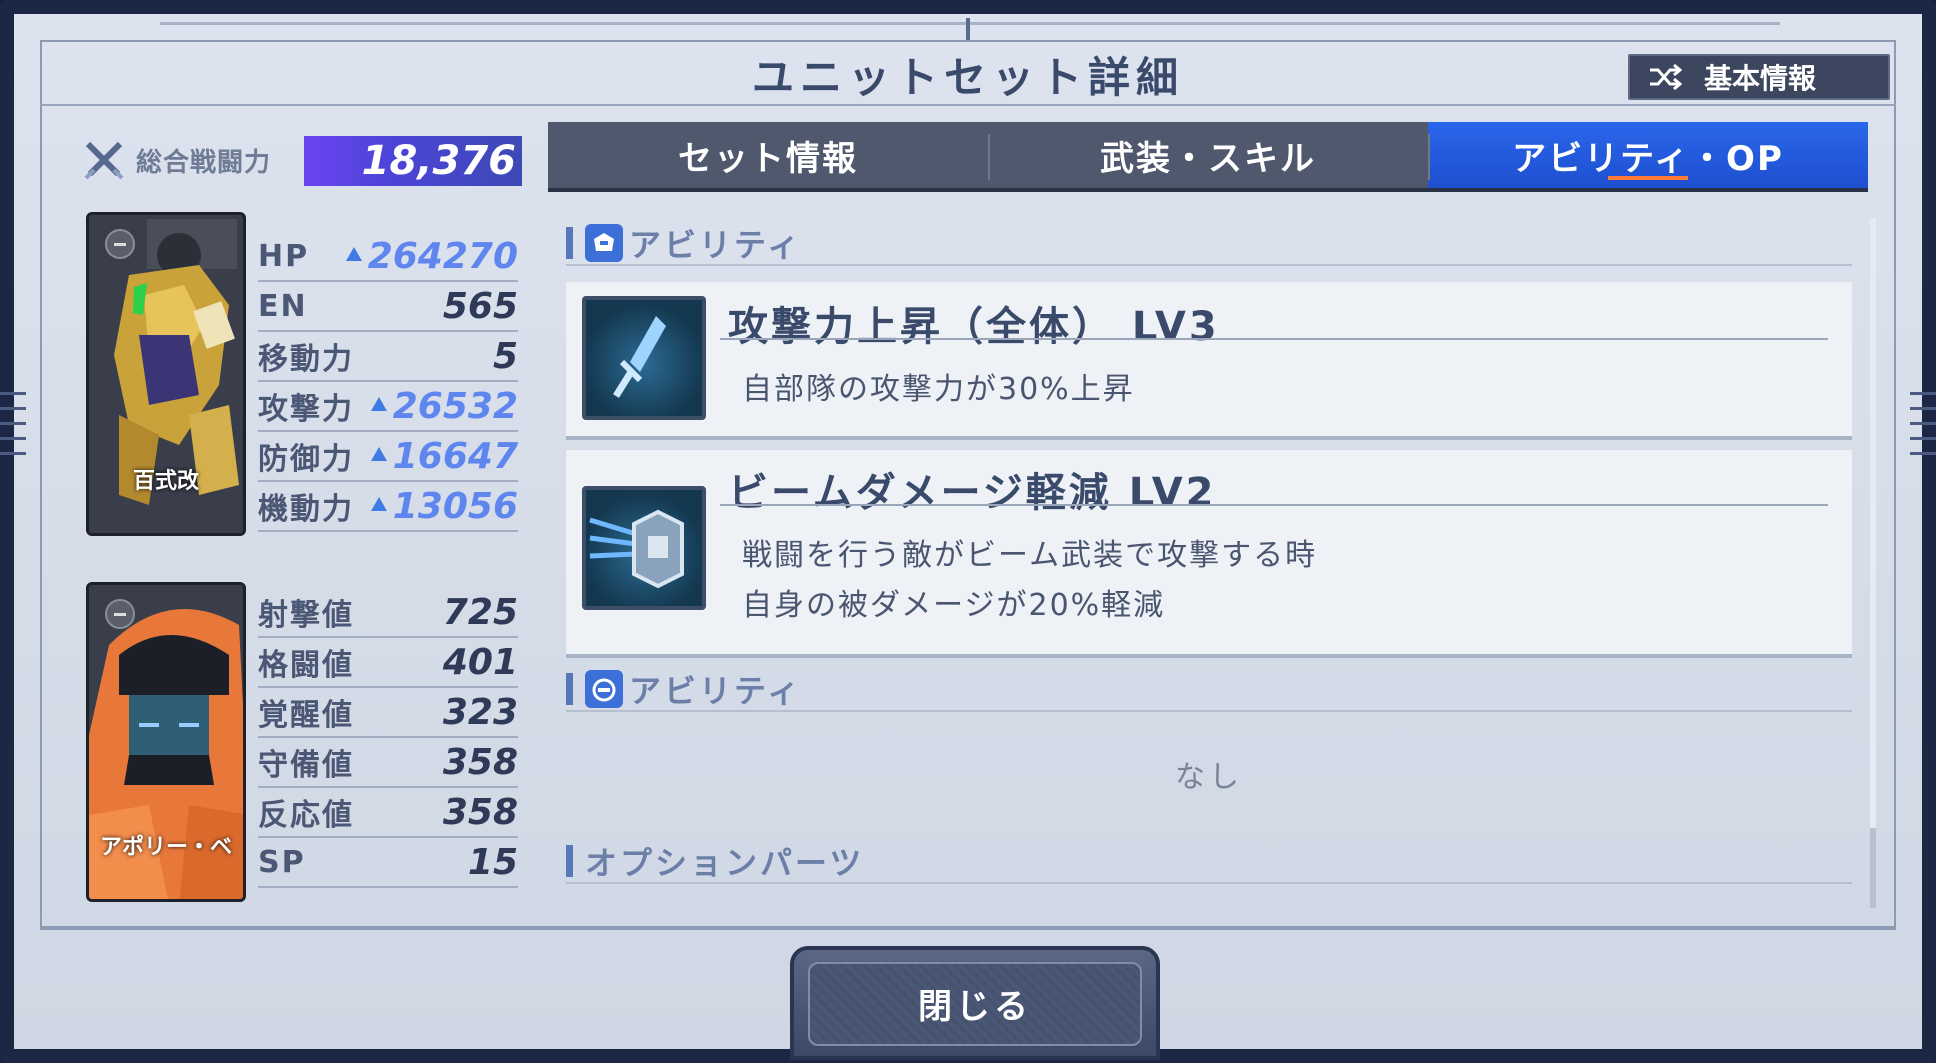  I want to click on combat-power-label: 総合戦闘力, so click(204, 162).